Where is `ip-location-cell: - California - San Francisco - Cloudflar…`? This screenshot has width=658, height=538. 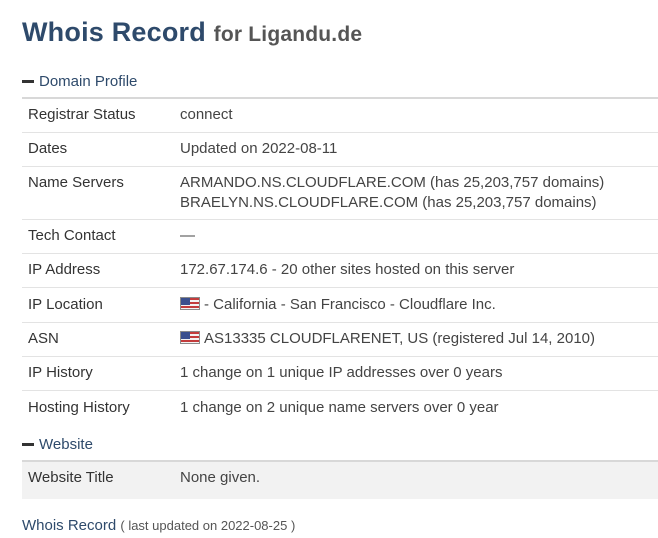 ip-location-cell: - California - San Francisco - Cloudflar… is located at coordinates (416, 305).